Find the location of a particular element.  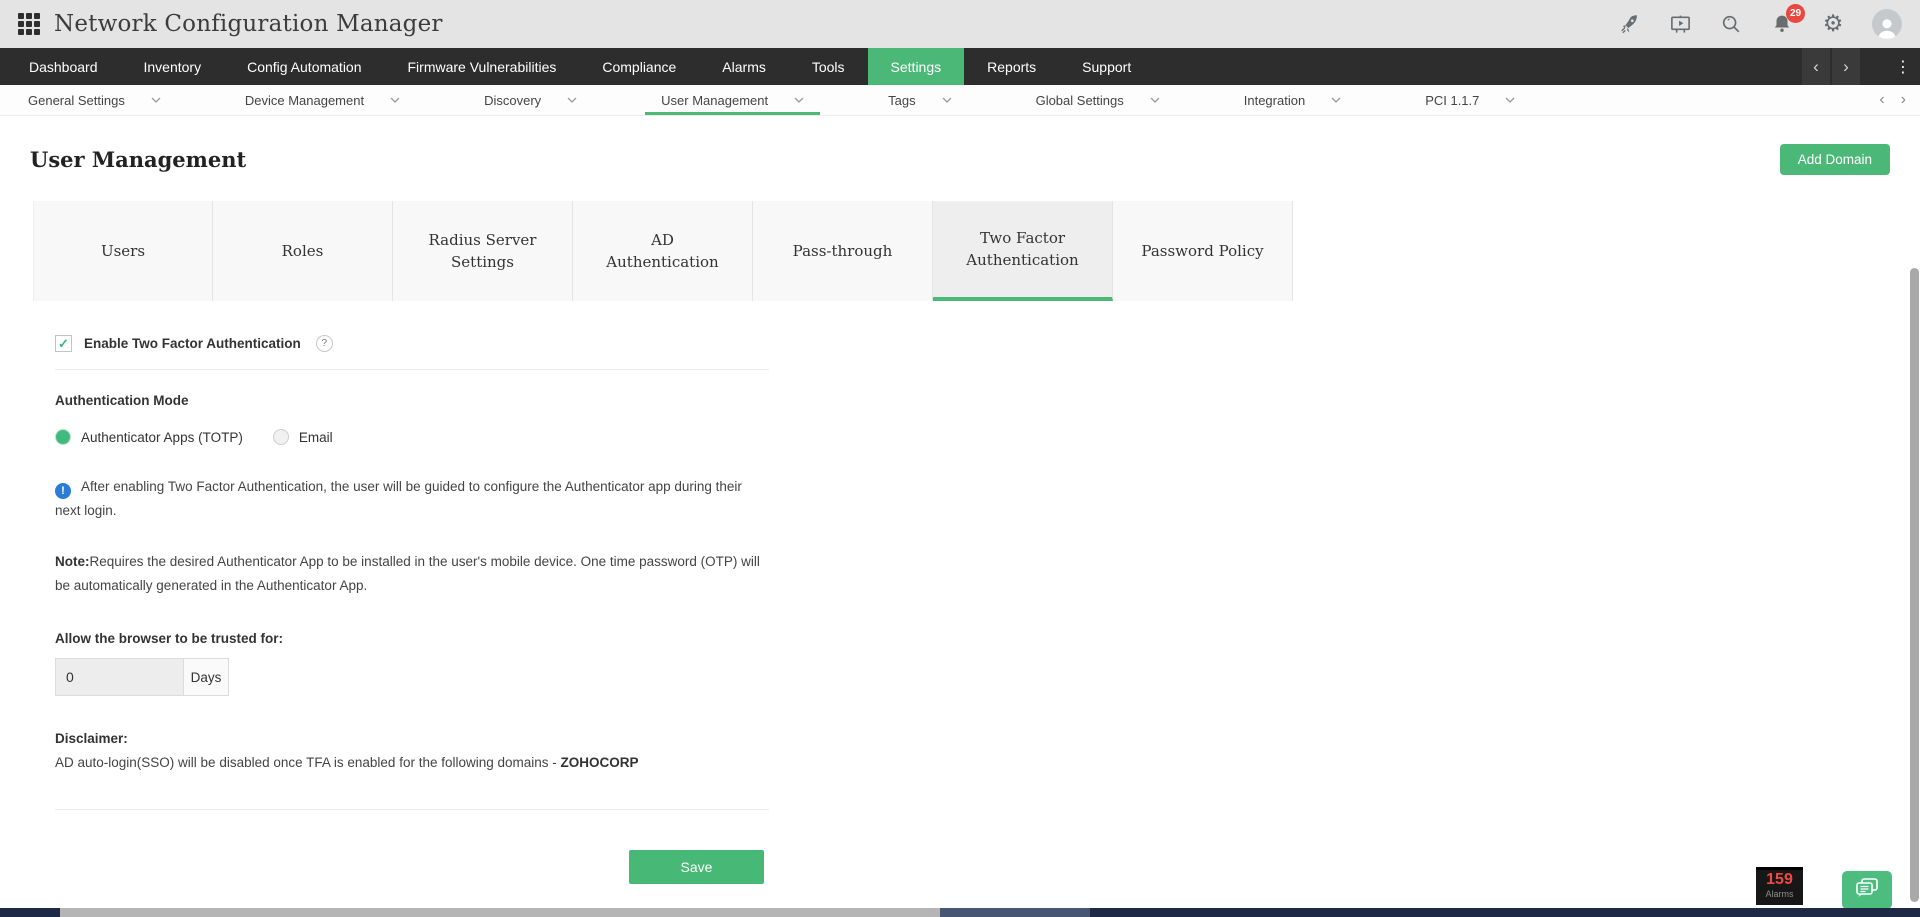

checkmark-icon: ✓ is located at coordinates (63, 343).